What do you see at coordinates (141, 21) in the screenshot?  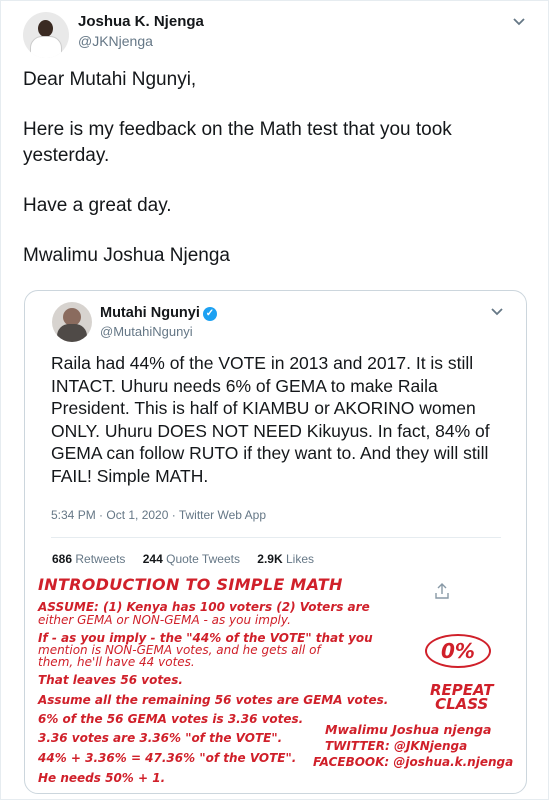 I see `author-name: Joshua K. Njenga` at bounding box center [141, 21].